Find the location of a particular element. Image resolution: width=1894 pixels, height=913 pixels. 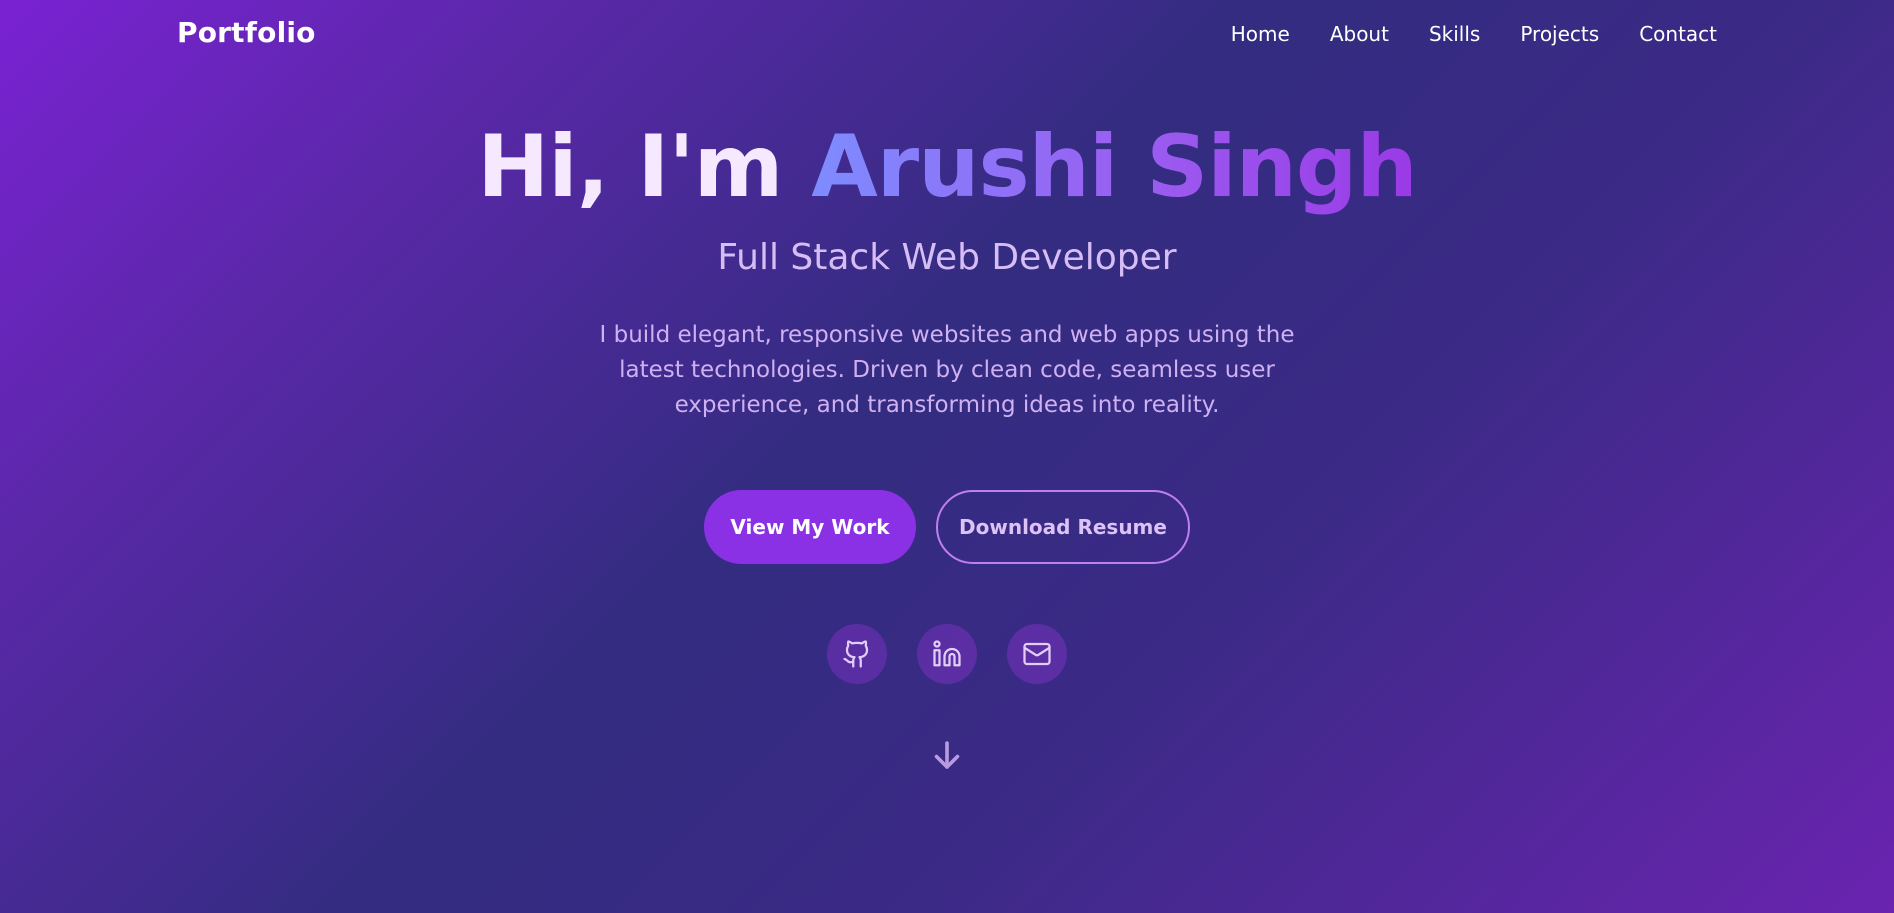

scroll-down-indicator is located at coordinates (947, 755).